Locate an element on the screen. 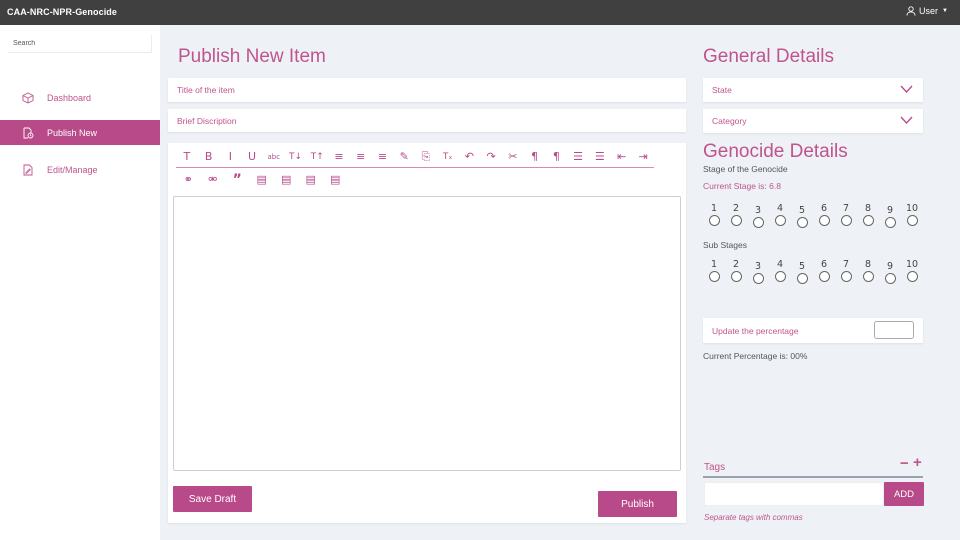 The height and width of the screenshot is (540, 960). stage-option: 8 is located at coordinates (868, 215).